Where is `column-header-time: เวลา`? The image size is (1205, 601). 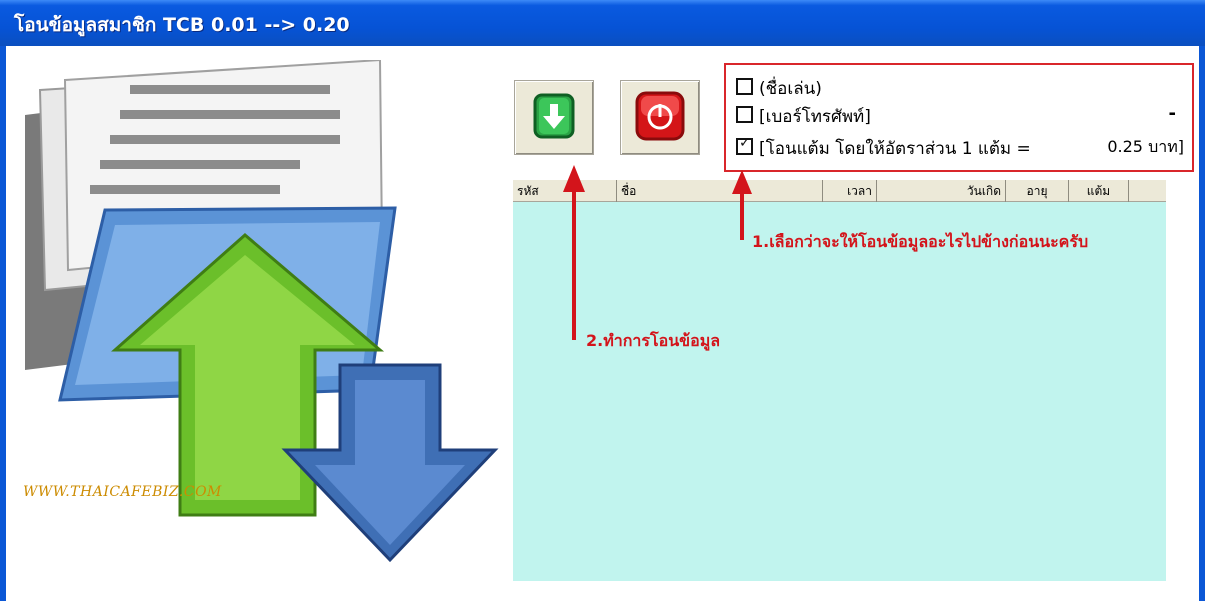
column-header-time: เวลา is located at coordinates (850, 191).